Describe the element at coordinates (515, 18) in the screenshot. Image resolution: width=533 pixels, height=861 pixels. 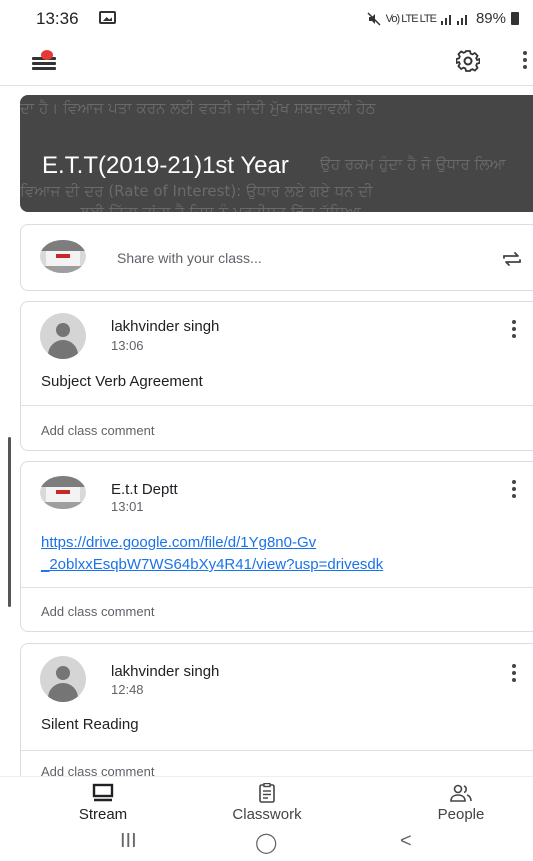
I see `battery-icon` at that location.